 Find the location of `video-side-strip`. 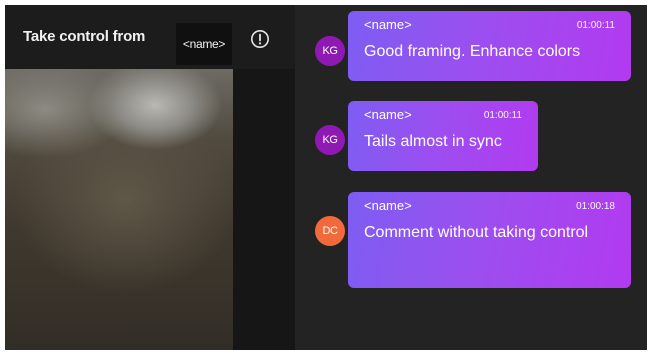

video-side-strip is located at coordinates (264, 209).